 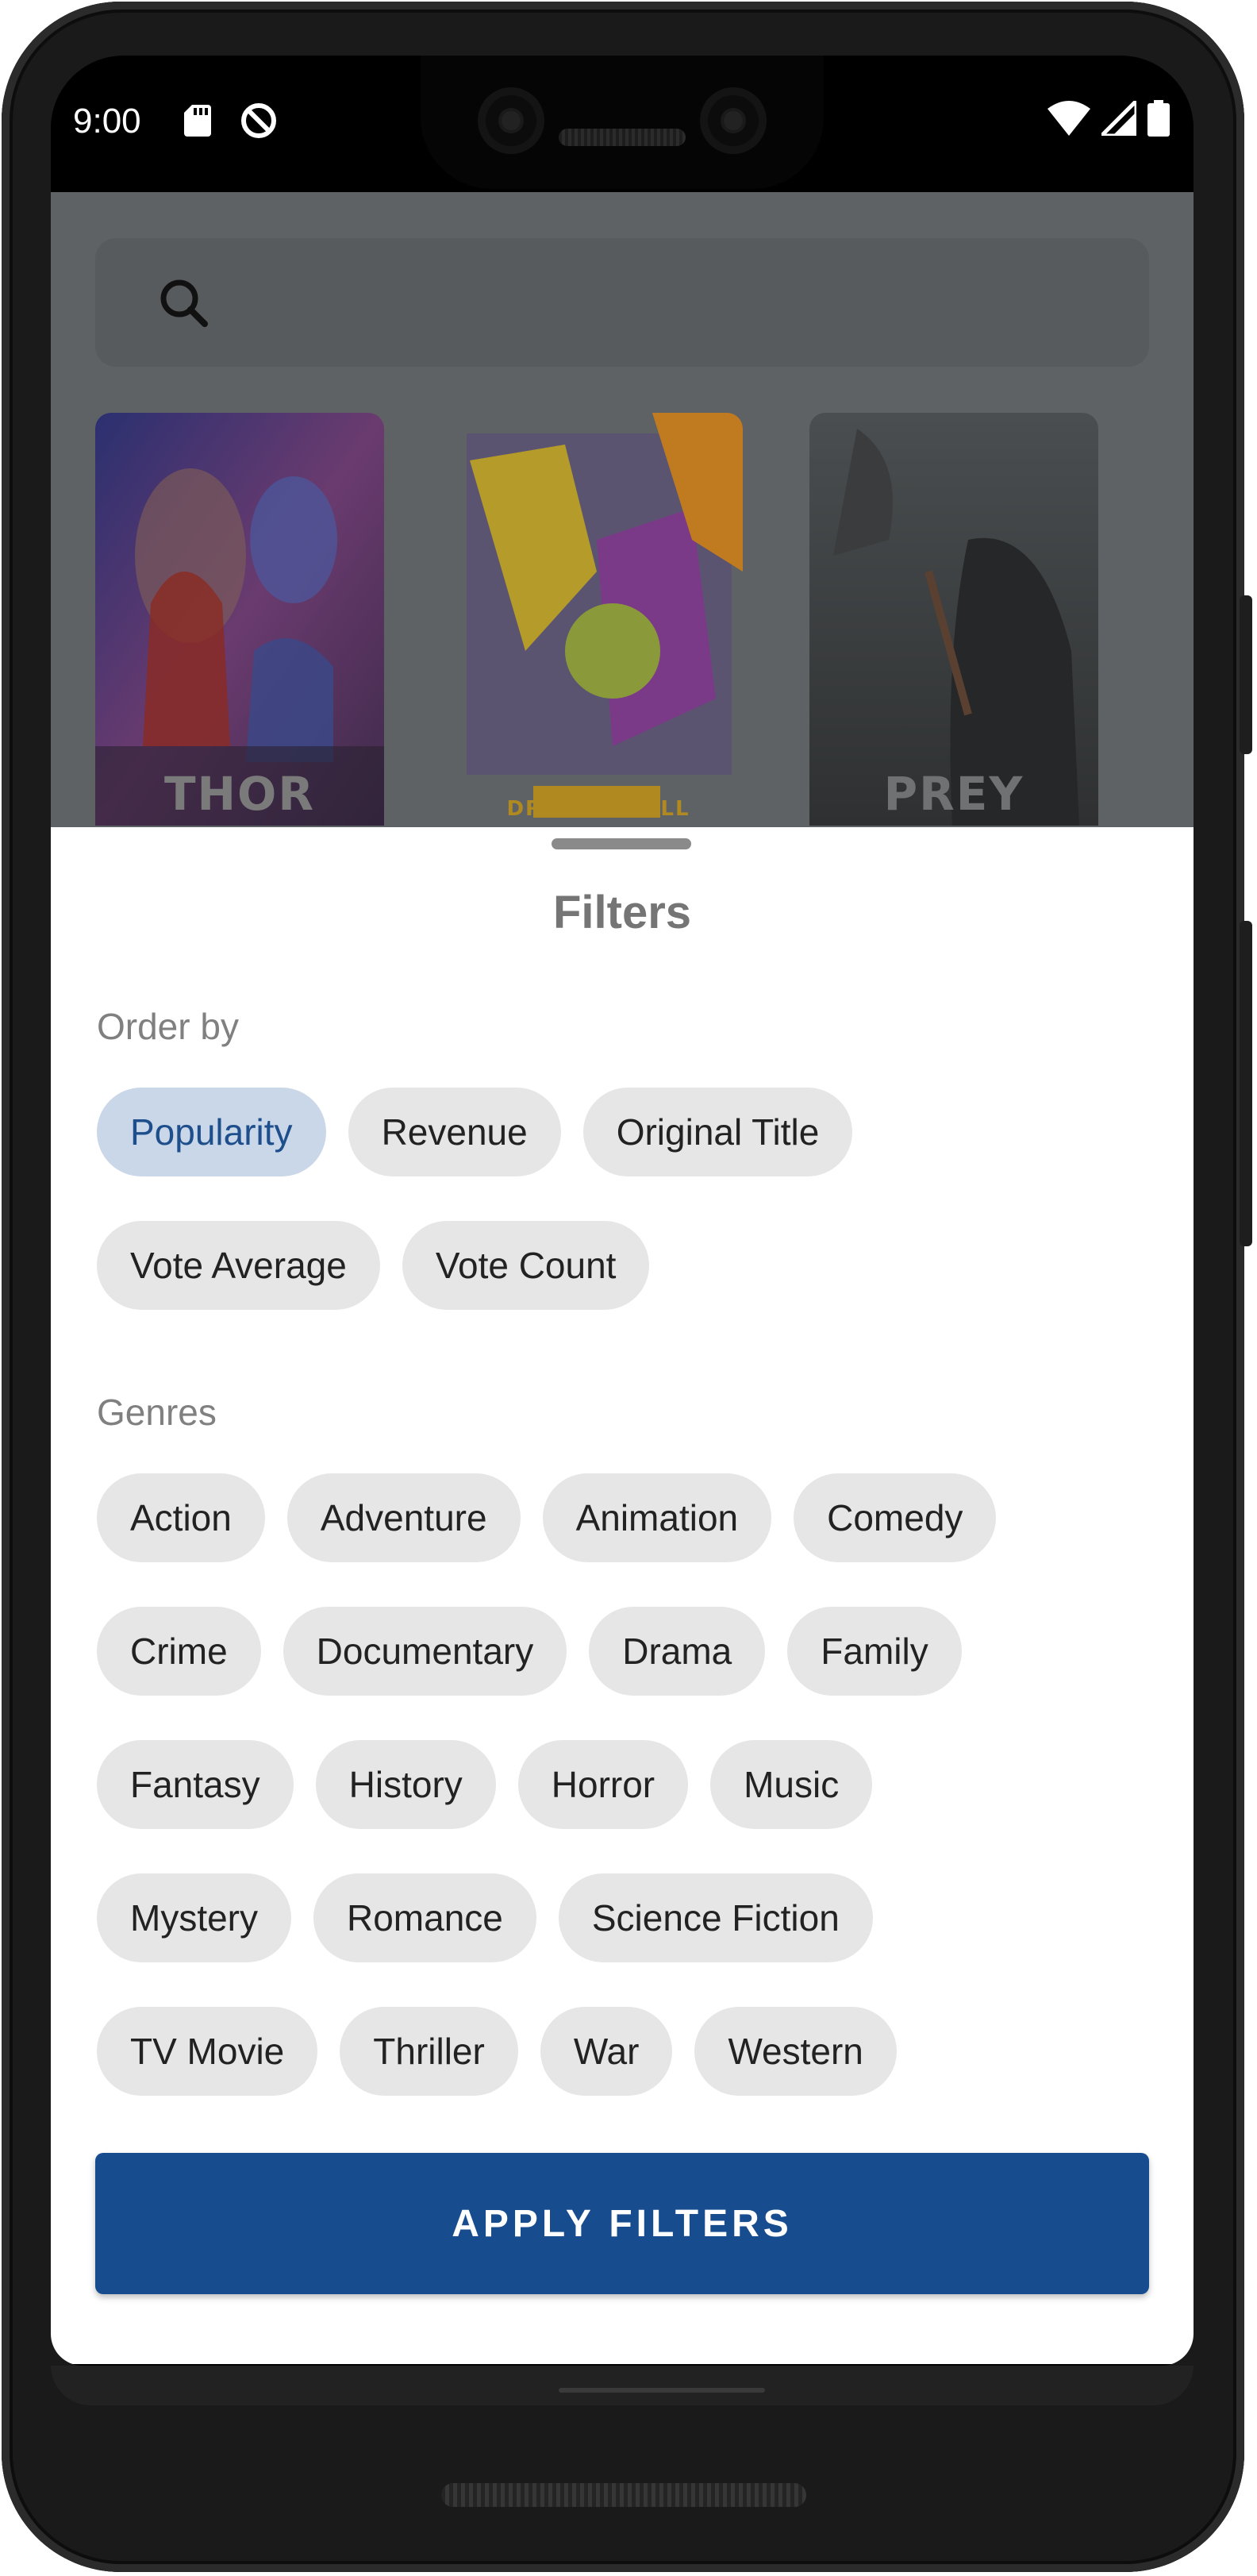 I want to click on do-not-disturb-icon, so click(x=258, y=120).